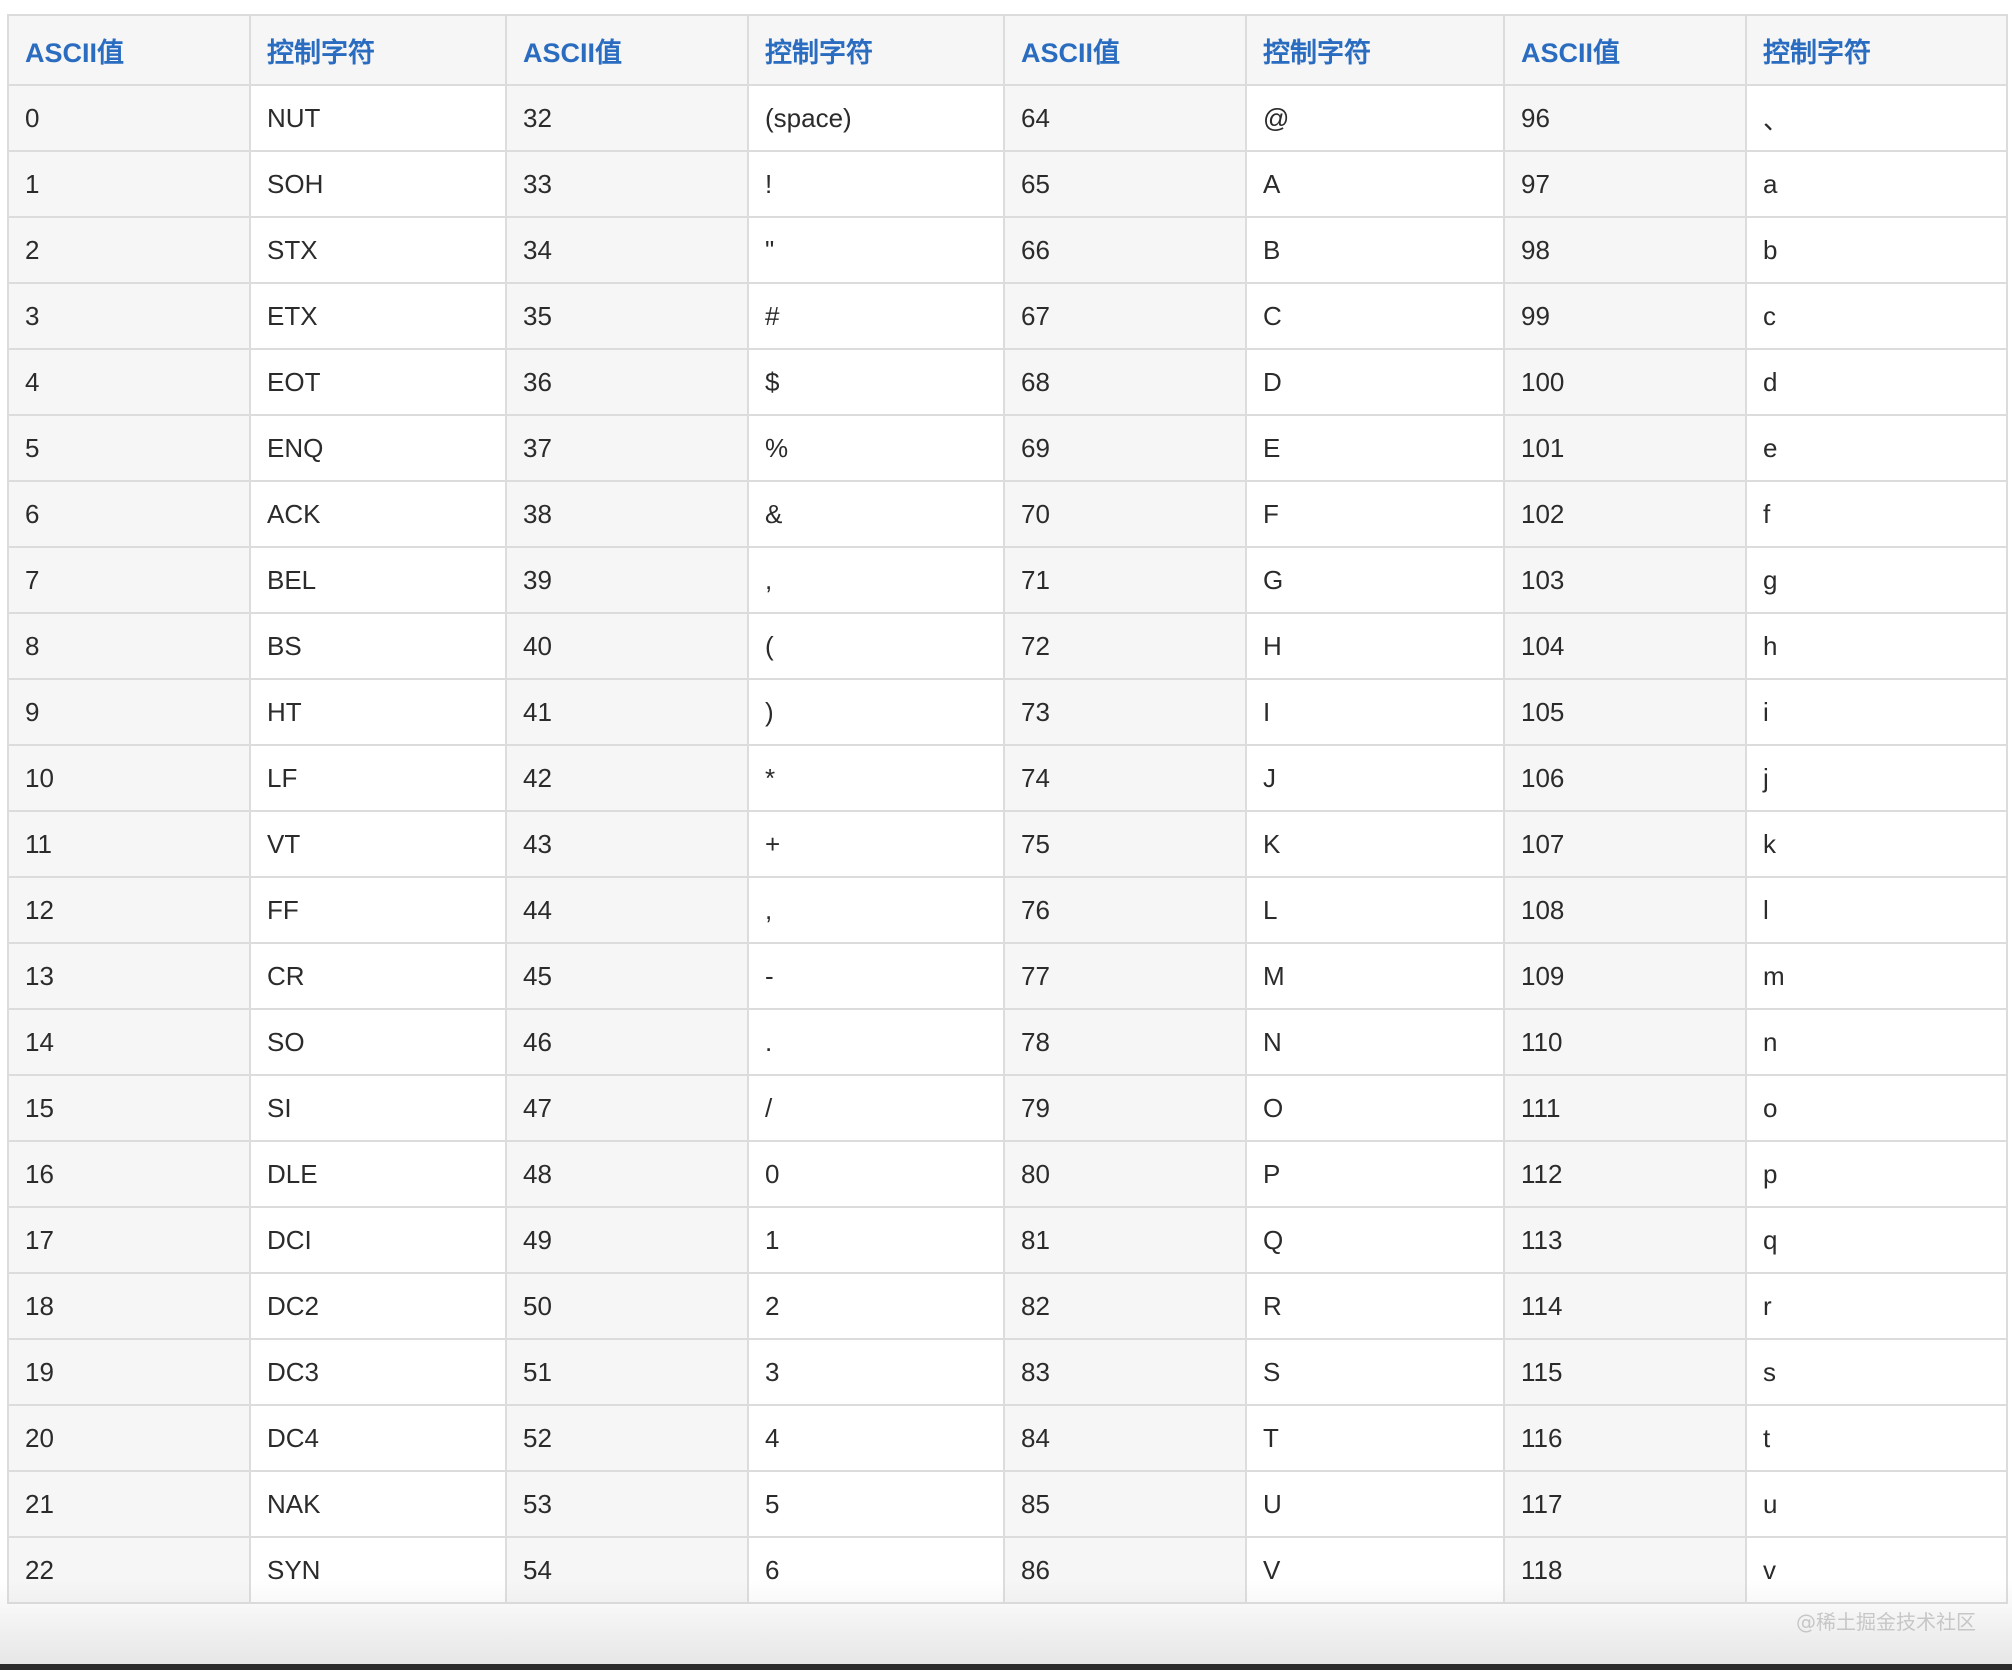  I want to click on ascii-value-cell: 20, so click(129, 1438).